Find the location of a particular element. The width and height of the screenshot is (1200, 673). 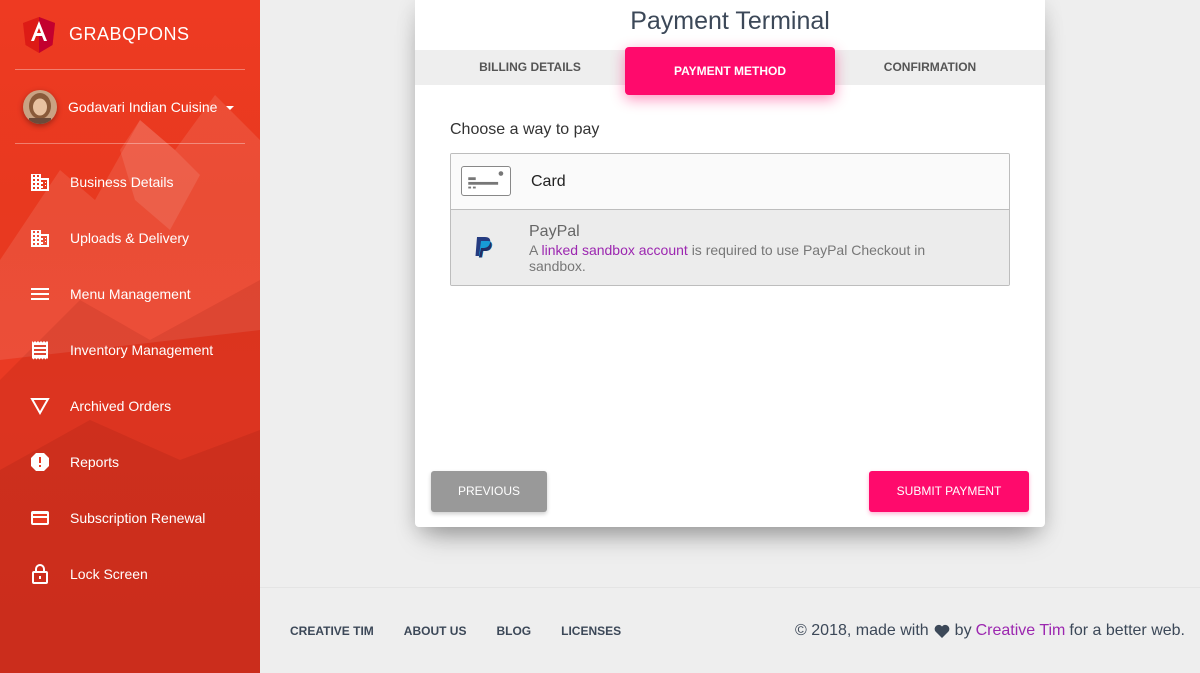

sidebar-item-label: Menu Management is located at coordinates (130, 294).